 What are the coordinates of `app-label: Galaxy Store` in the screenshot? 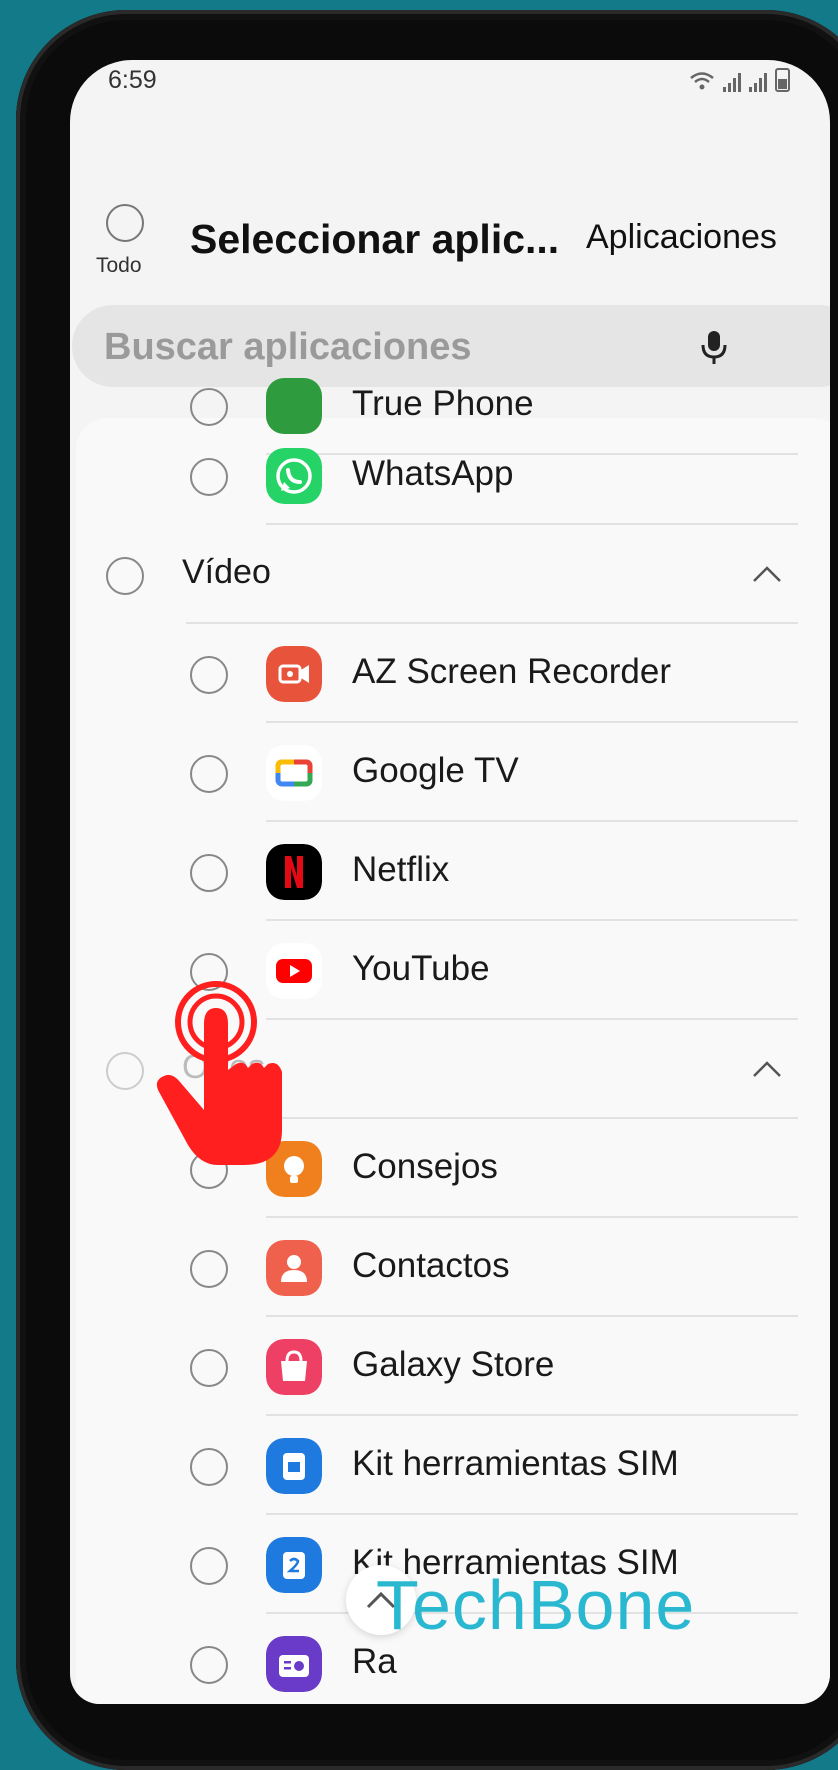 It's located at (453, 1364).